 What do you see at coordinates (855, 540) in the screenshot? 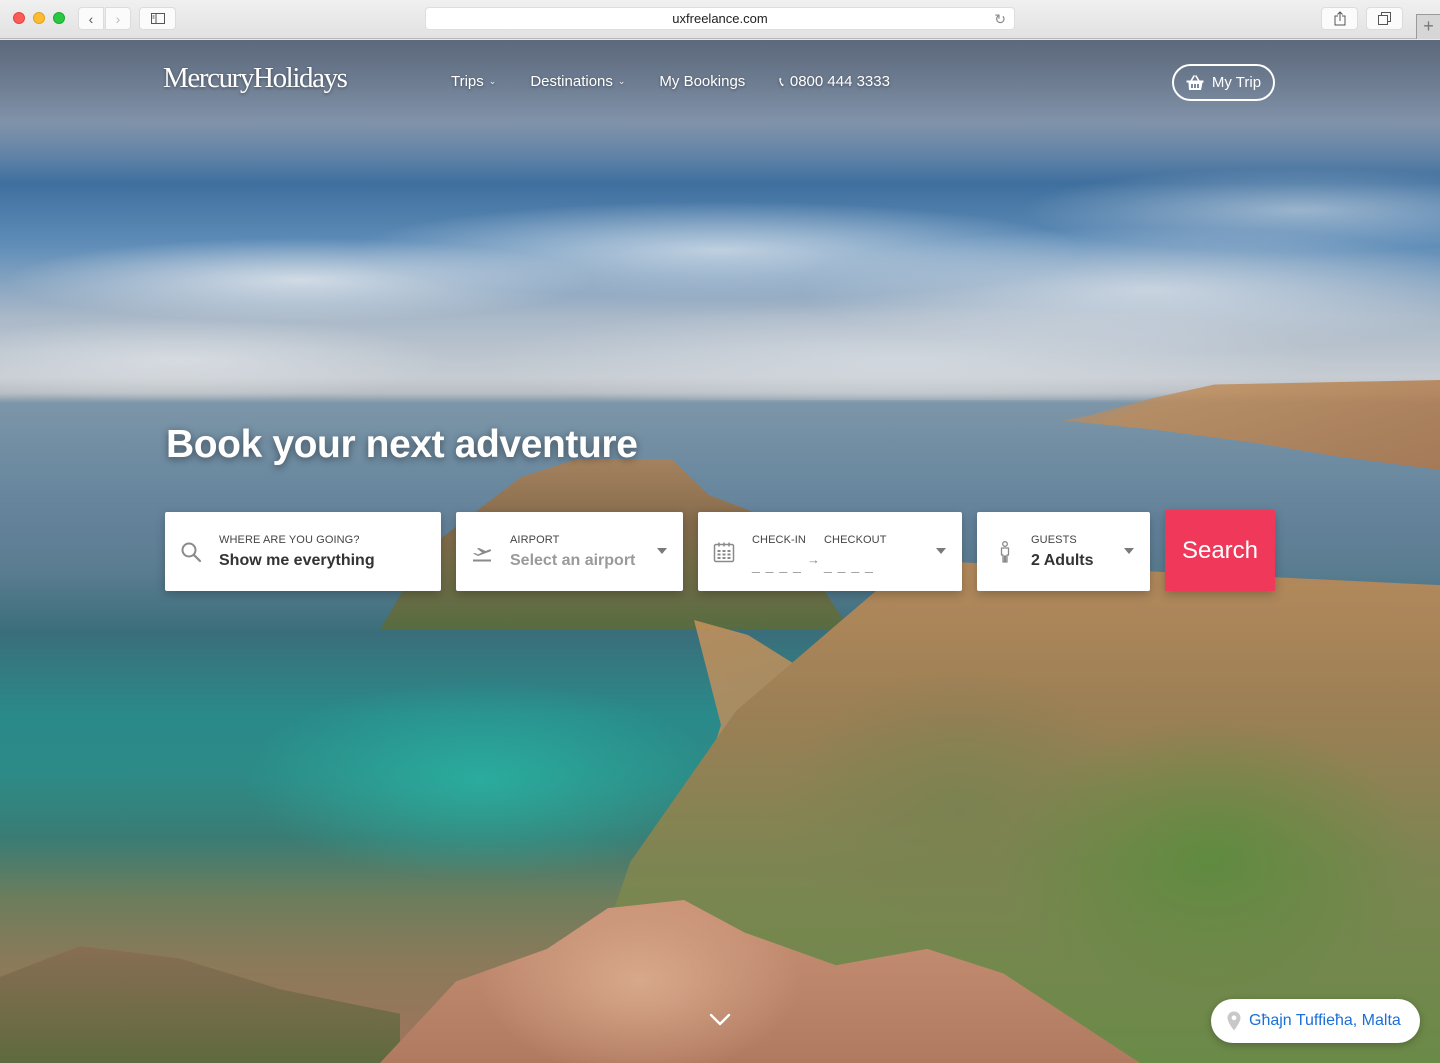
I see `checkout-label: CHECKOUT` at bounding box center [855, 540].